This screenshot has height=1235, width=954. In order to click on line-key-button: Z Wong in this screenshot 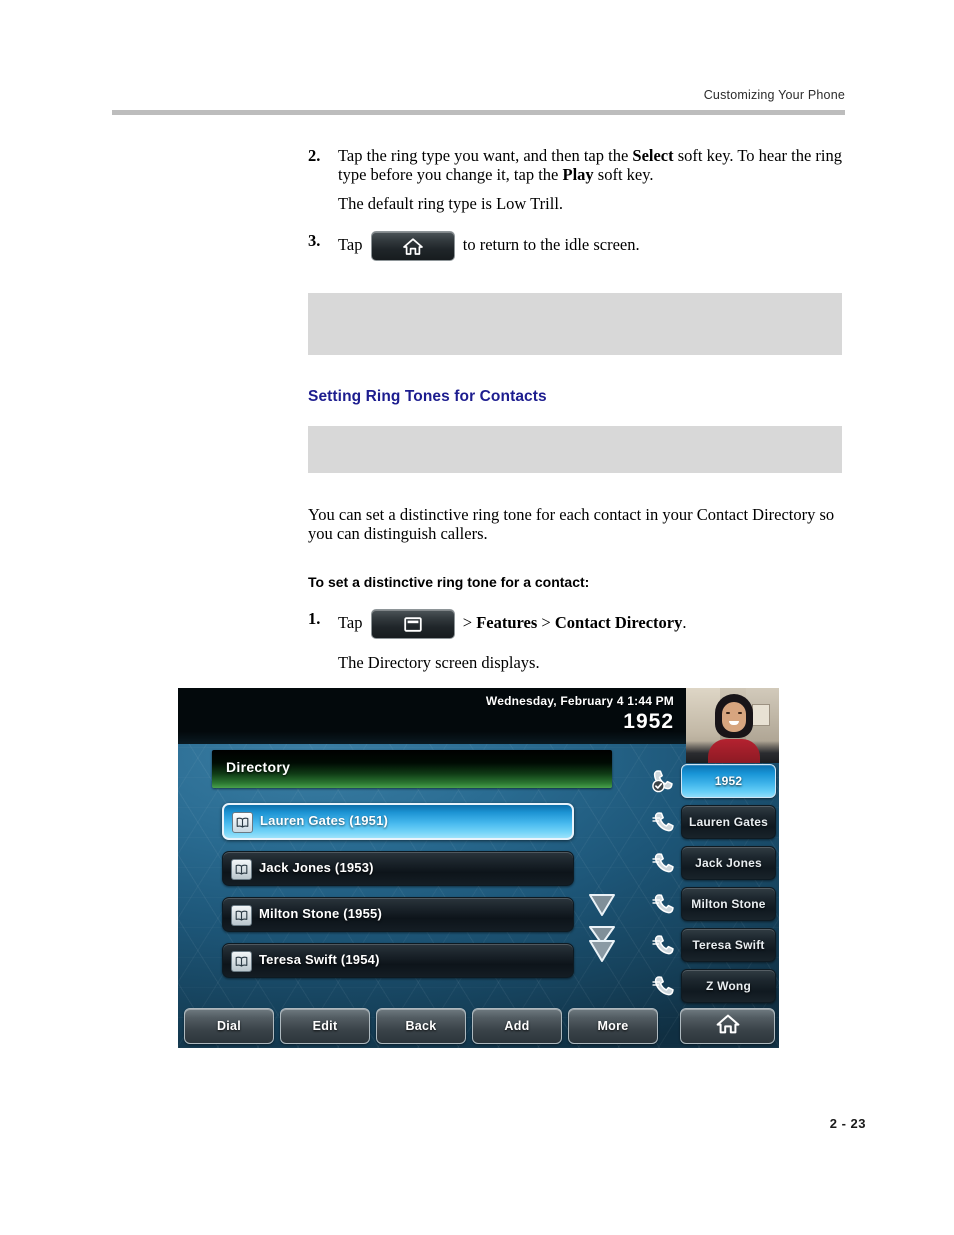, I will do `click(728, 986)`.